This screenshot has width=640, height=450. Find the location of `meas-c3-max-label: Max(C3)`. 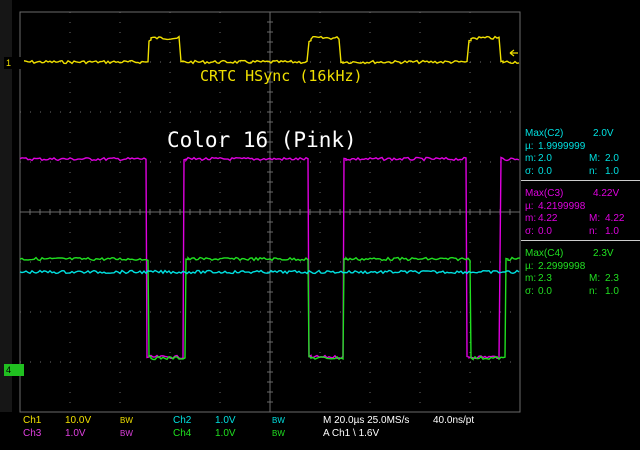

meas-c3-max-label: Max(C3) is located at coordinates (544, 193).